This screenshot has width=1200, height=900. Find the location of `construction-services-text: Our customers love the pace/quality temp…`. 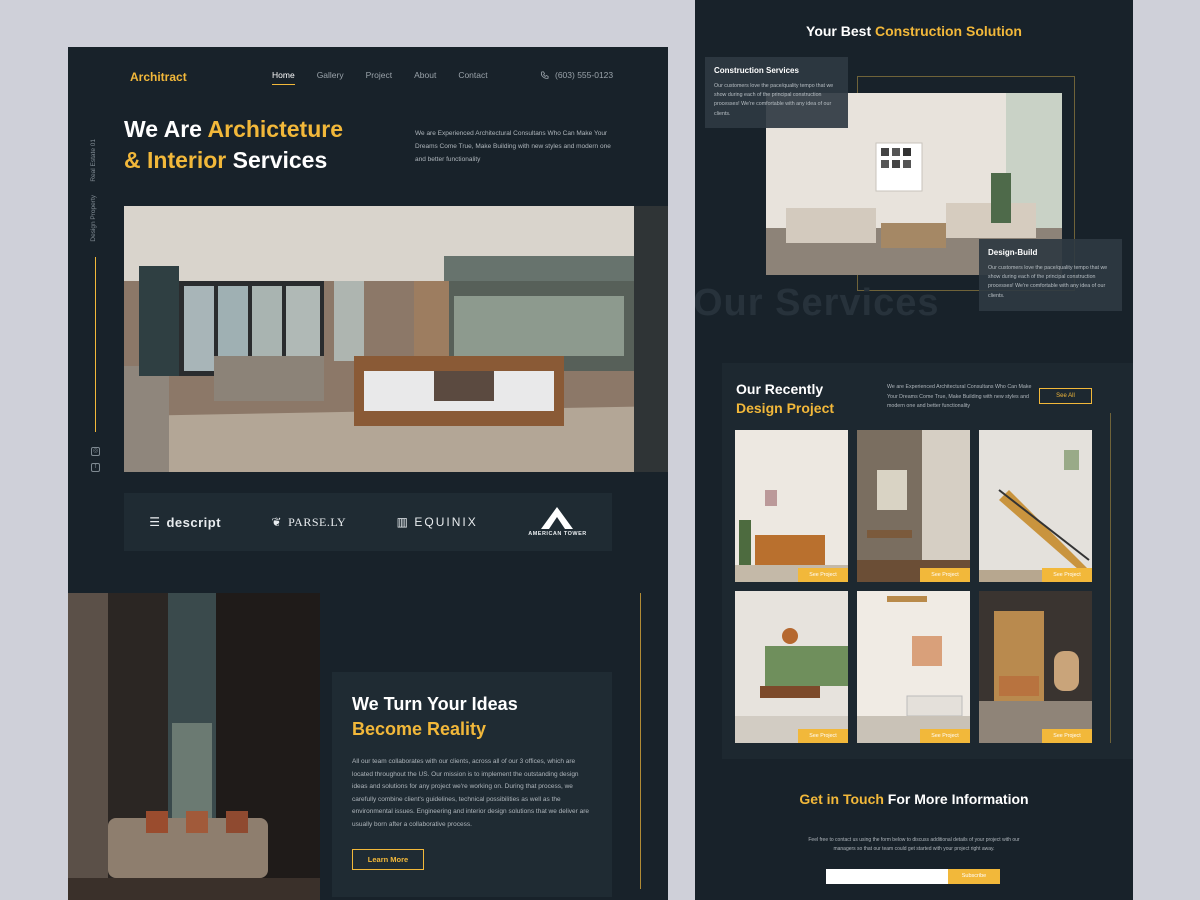

construction-services-text: Our customers love the pace/quality temp… is located at coordinates (774, 100).